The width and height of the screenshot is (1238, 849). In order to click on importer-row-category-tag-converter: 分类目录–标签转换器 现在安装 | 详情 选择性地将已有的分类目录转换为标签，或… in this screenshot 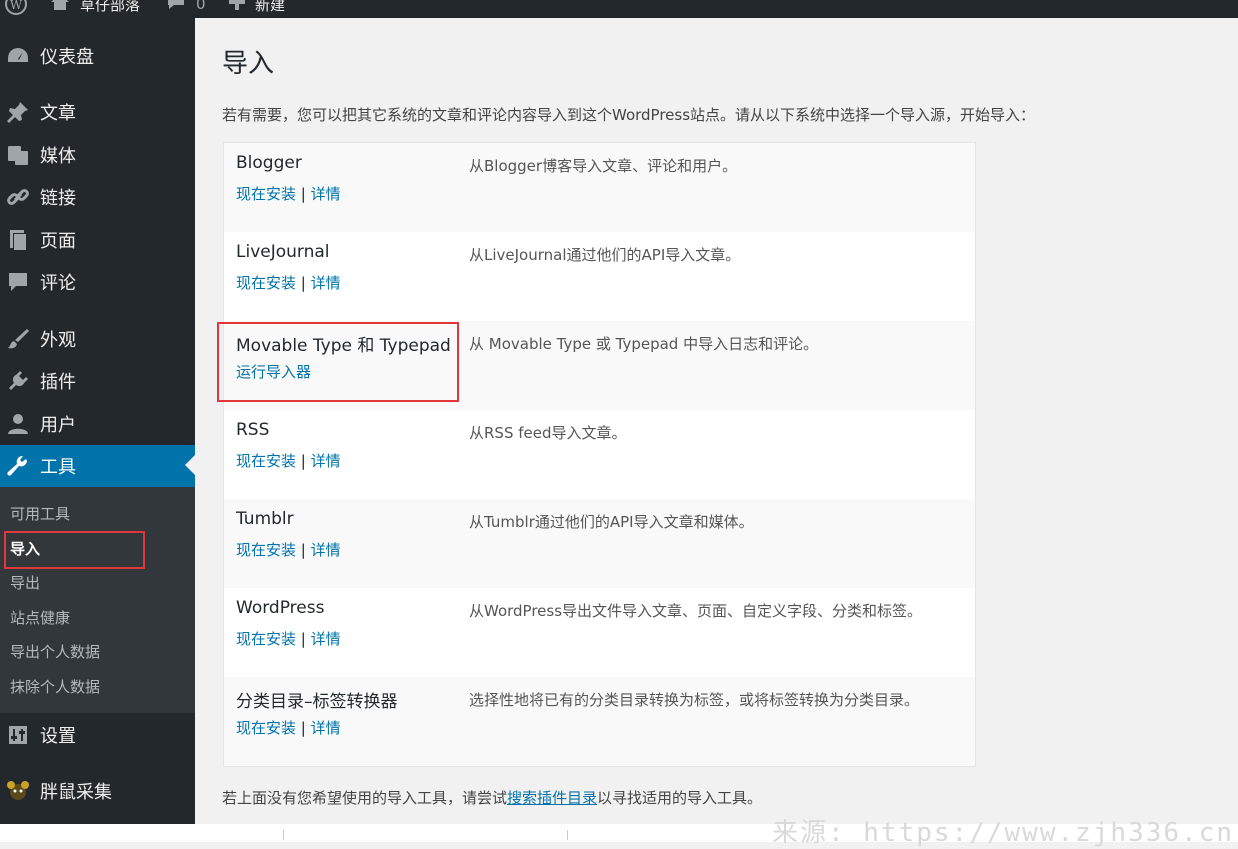, I will do `click(599, 721)`.